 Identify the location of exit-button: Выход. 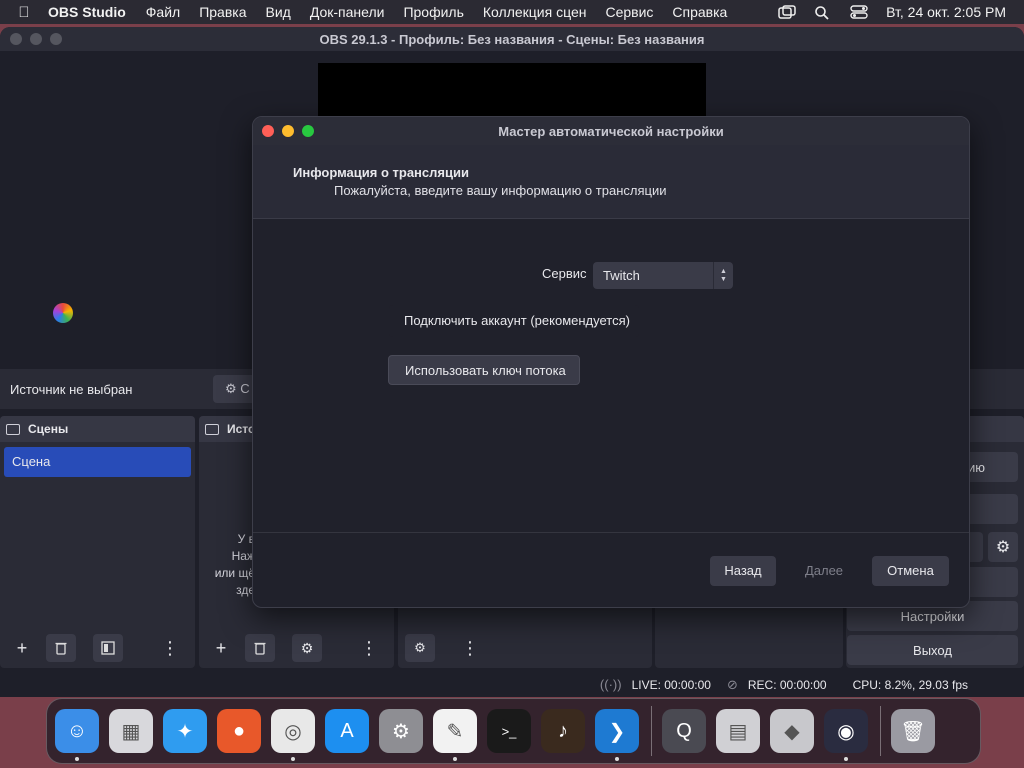
(932, 650).